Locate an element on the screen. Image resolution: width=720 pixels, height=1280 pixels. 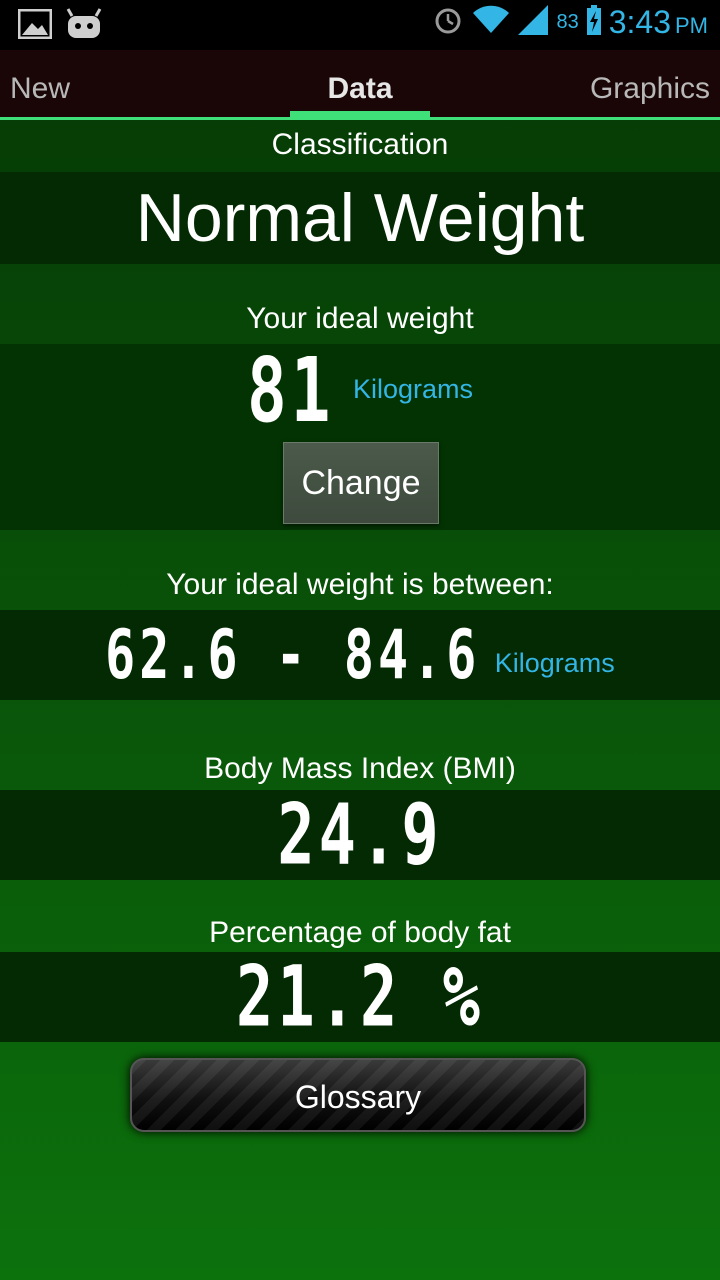
classification-value: Normal Weight is located at coordinates (360, 218).